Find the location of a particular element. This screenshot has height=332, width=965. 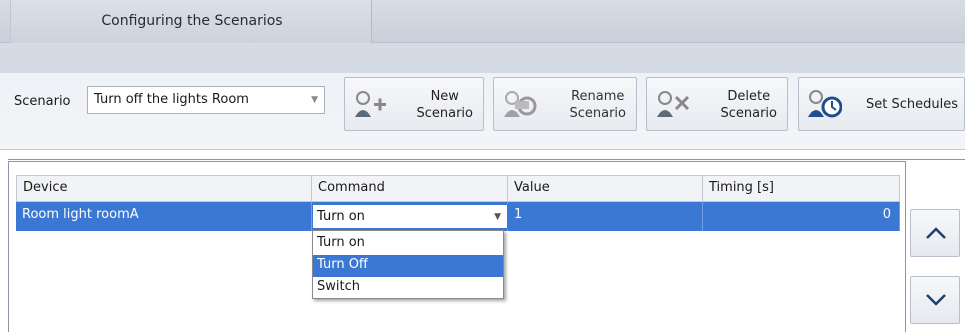

user-delete-icon is located at coordinates (673, 104).